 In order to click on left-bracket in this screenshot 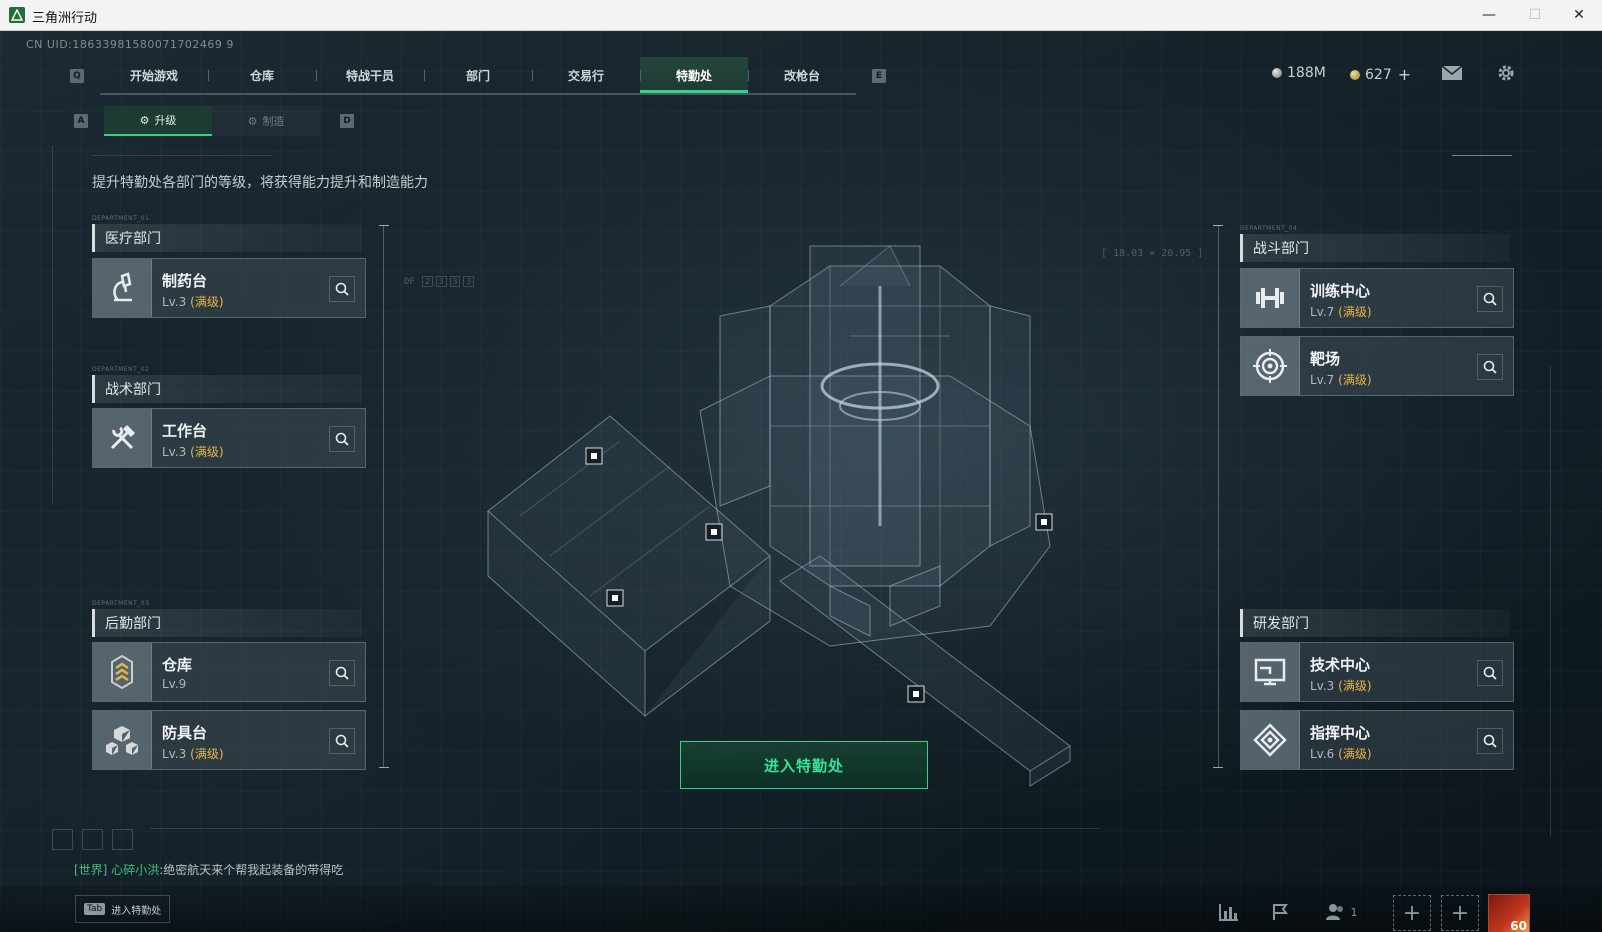, I will do `click(383, 496)`.